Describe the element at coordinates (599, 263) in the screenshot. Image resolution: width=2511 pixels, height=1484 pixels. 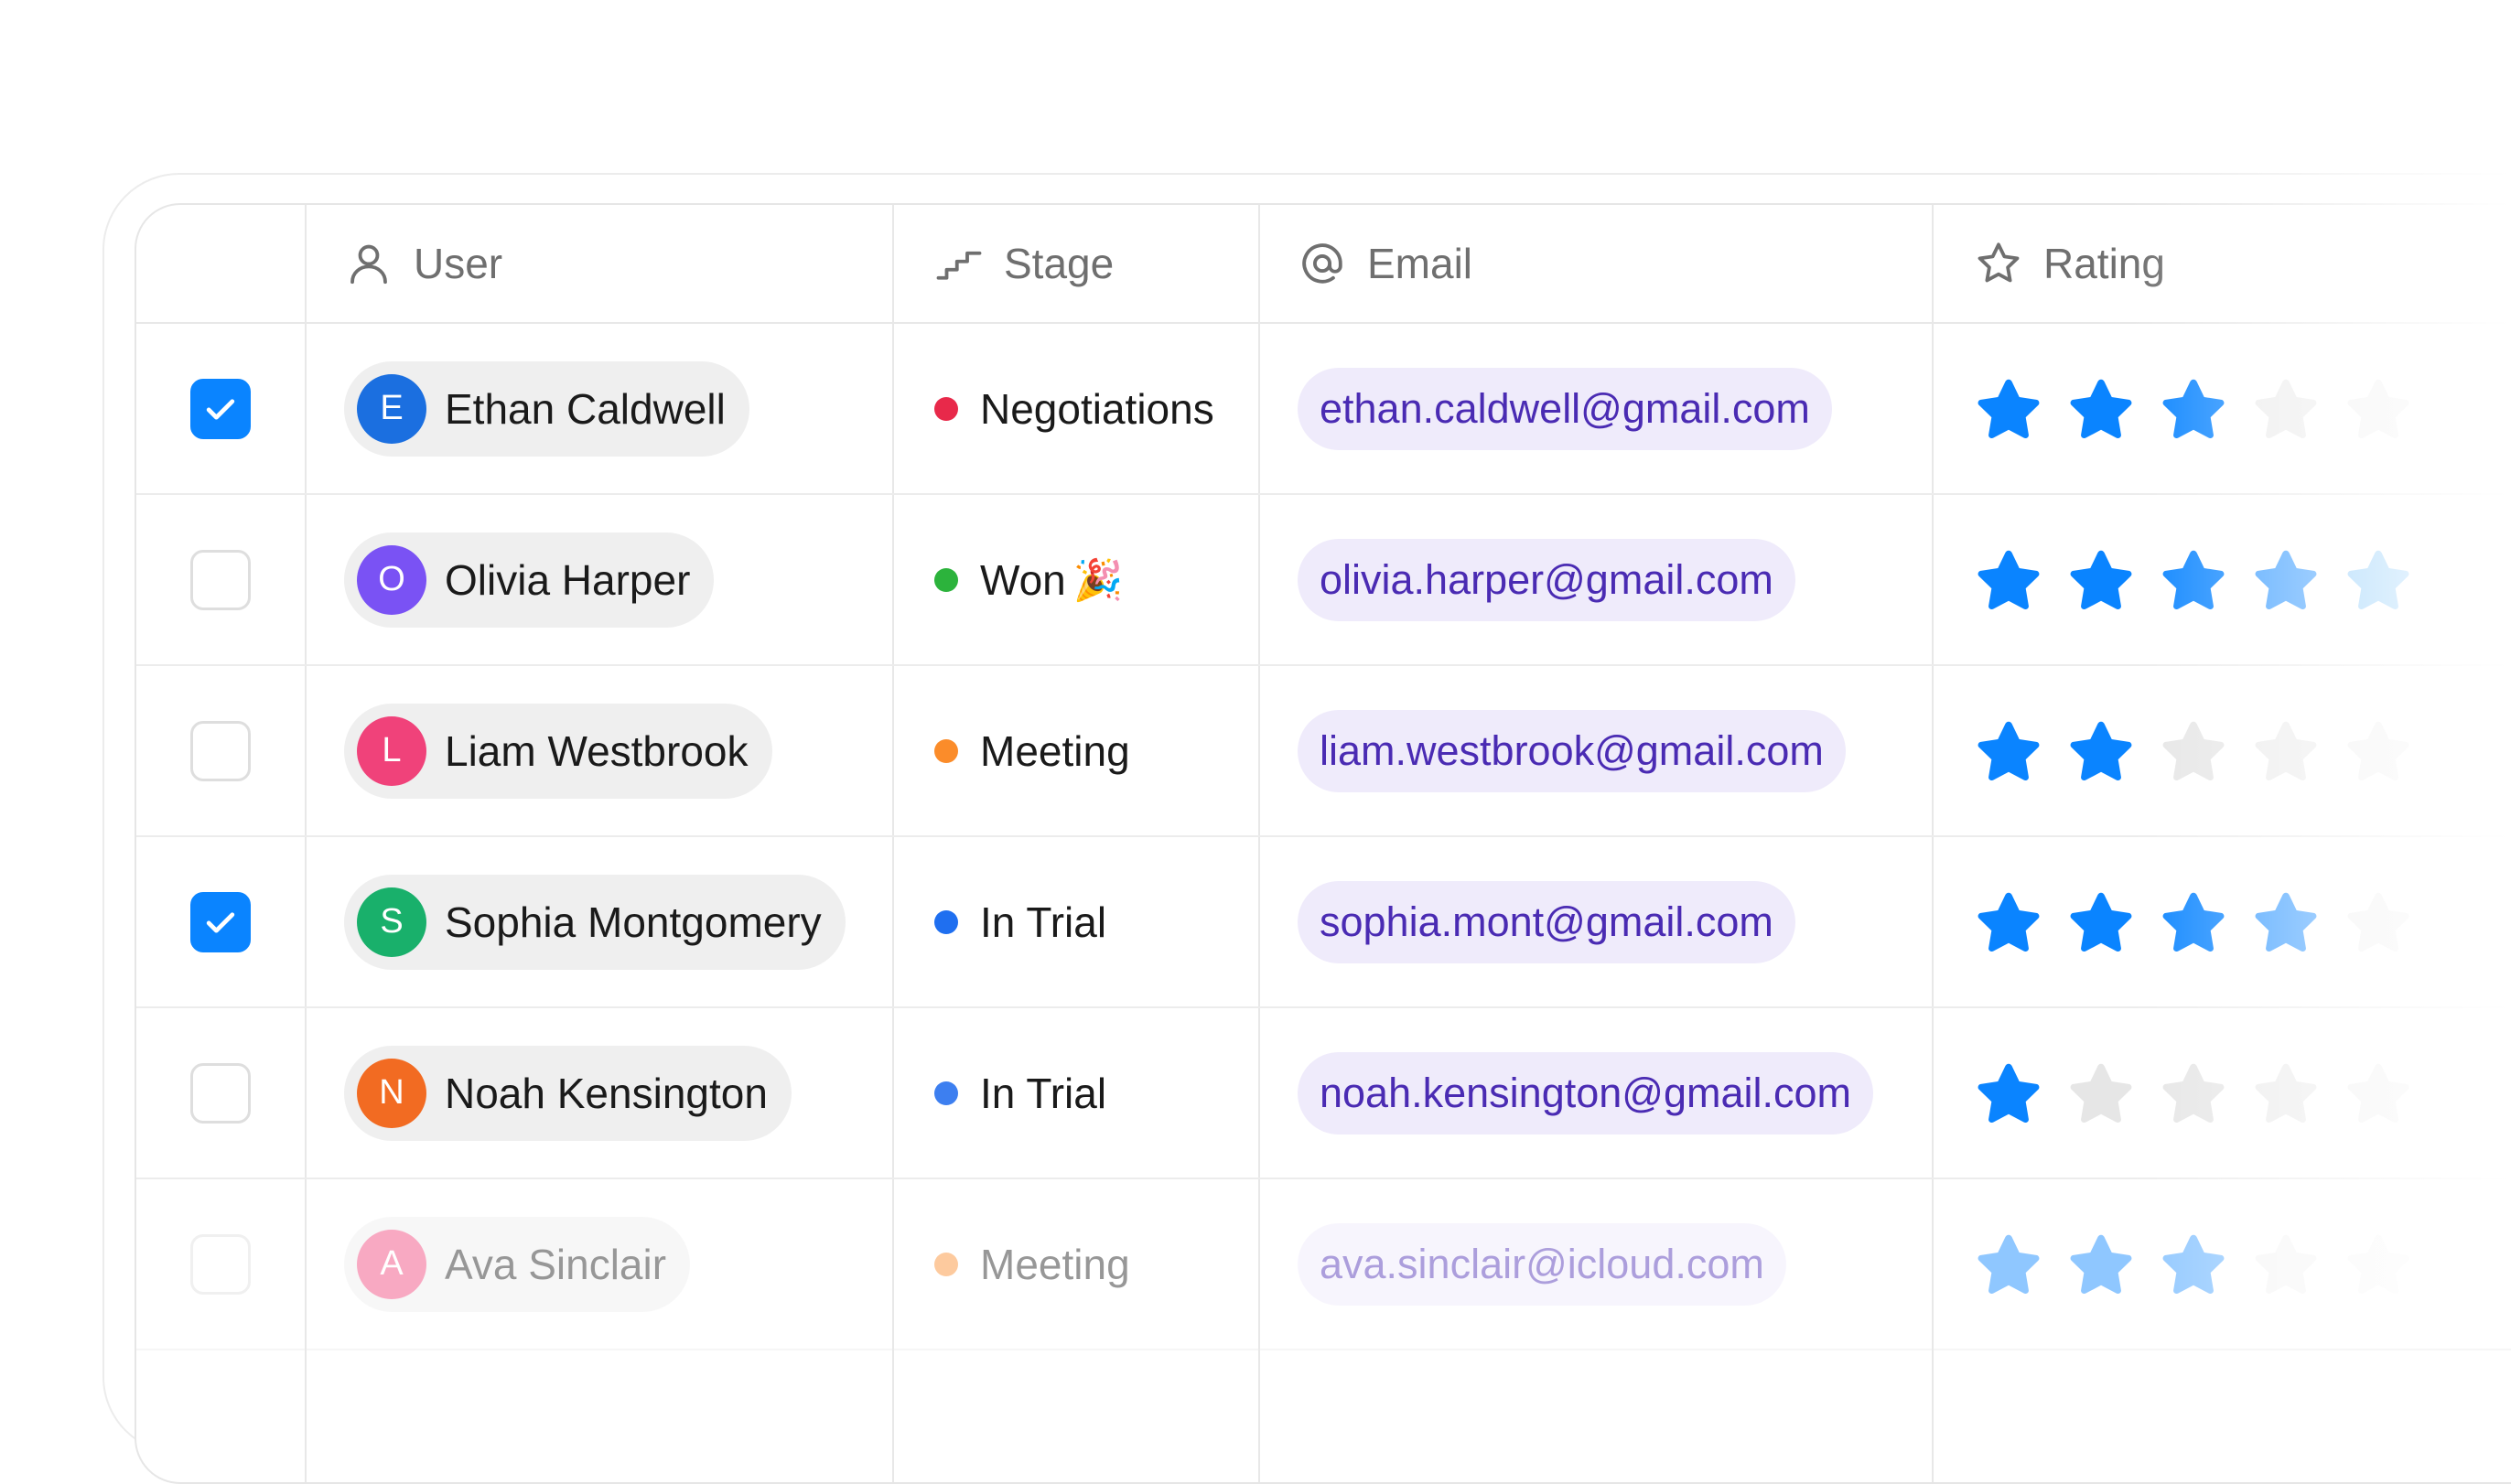
I see `column-header-user: User` at that location.